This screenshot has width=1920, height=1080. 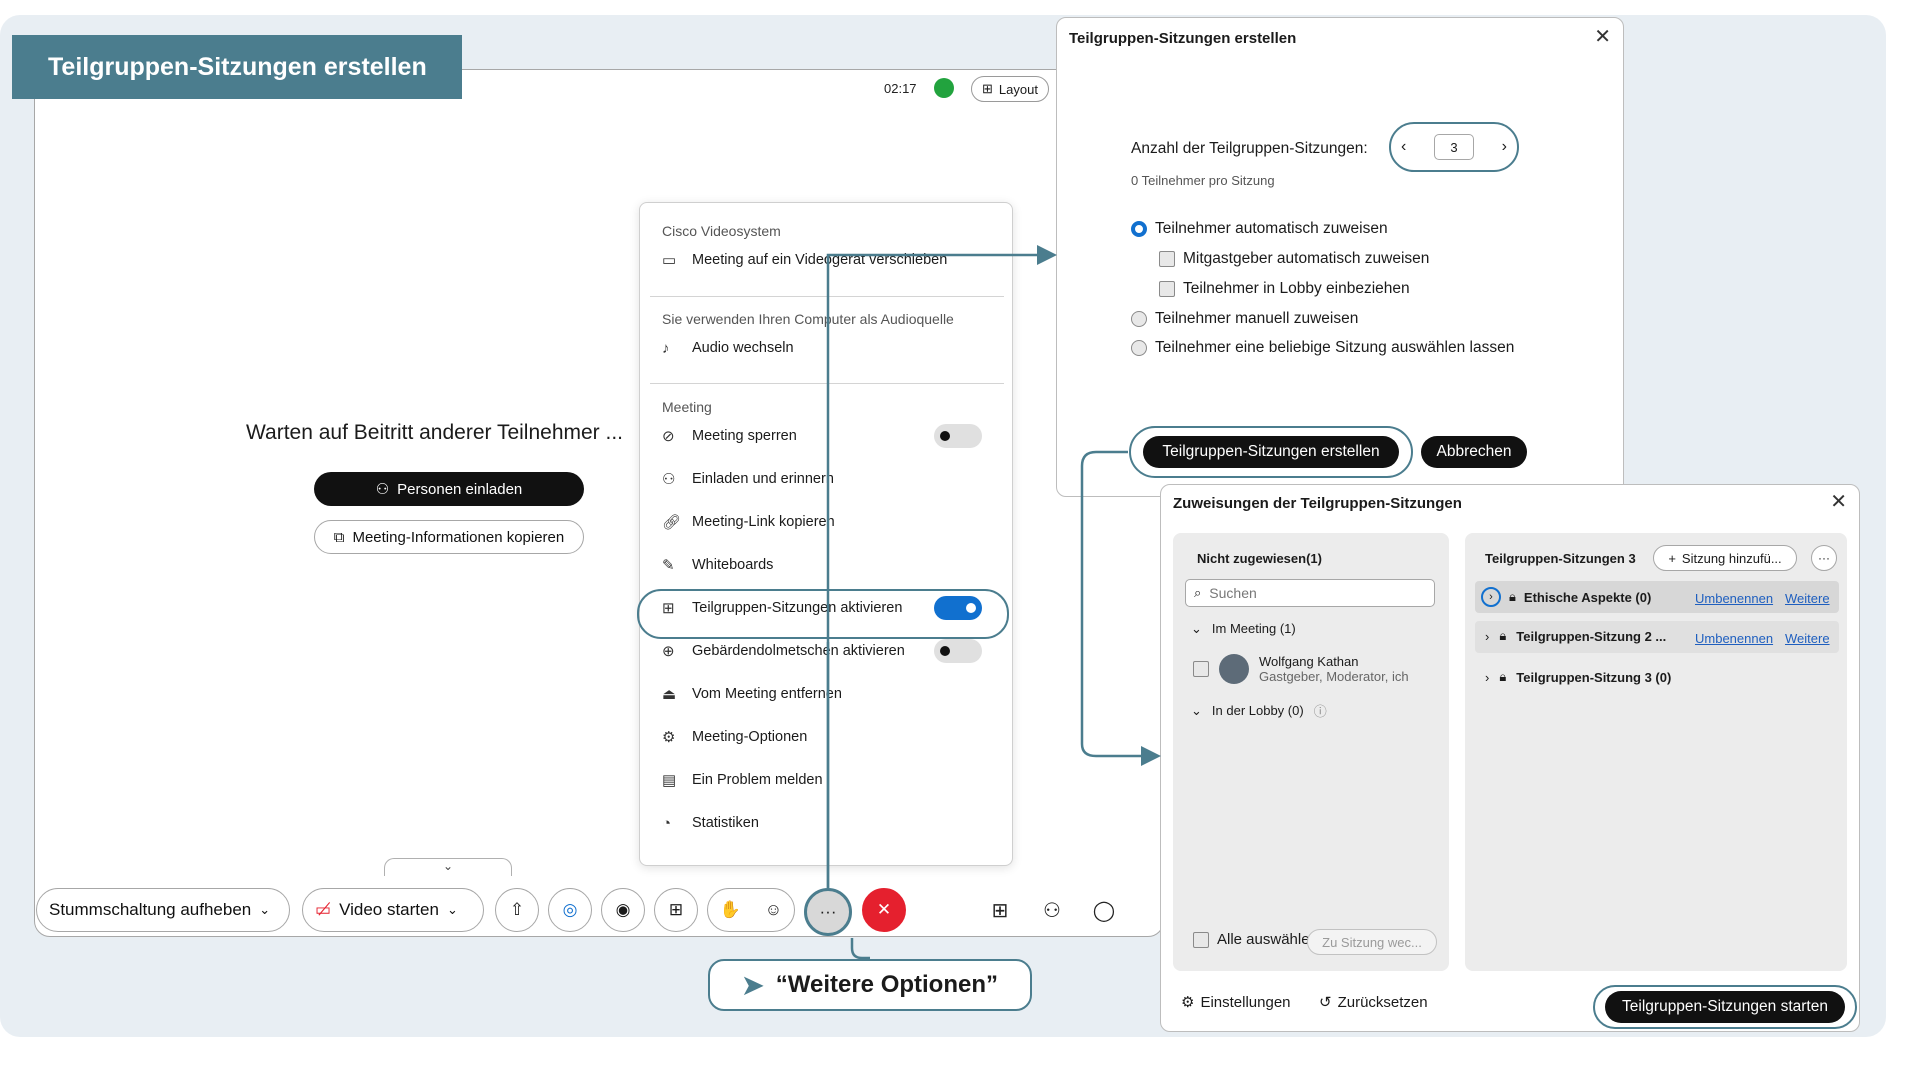 What do you see at coordinates (237, 67) in the screenshot?
I see `title-banner: Teilgruppen-Sitzungen erstellen` at bounding box center [237, 67].